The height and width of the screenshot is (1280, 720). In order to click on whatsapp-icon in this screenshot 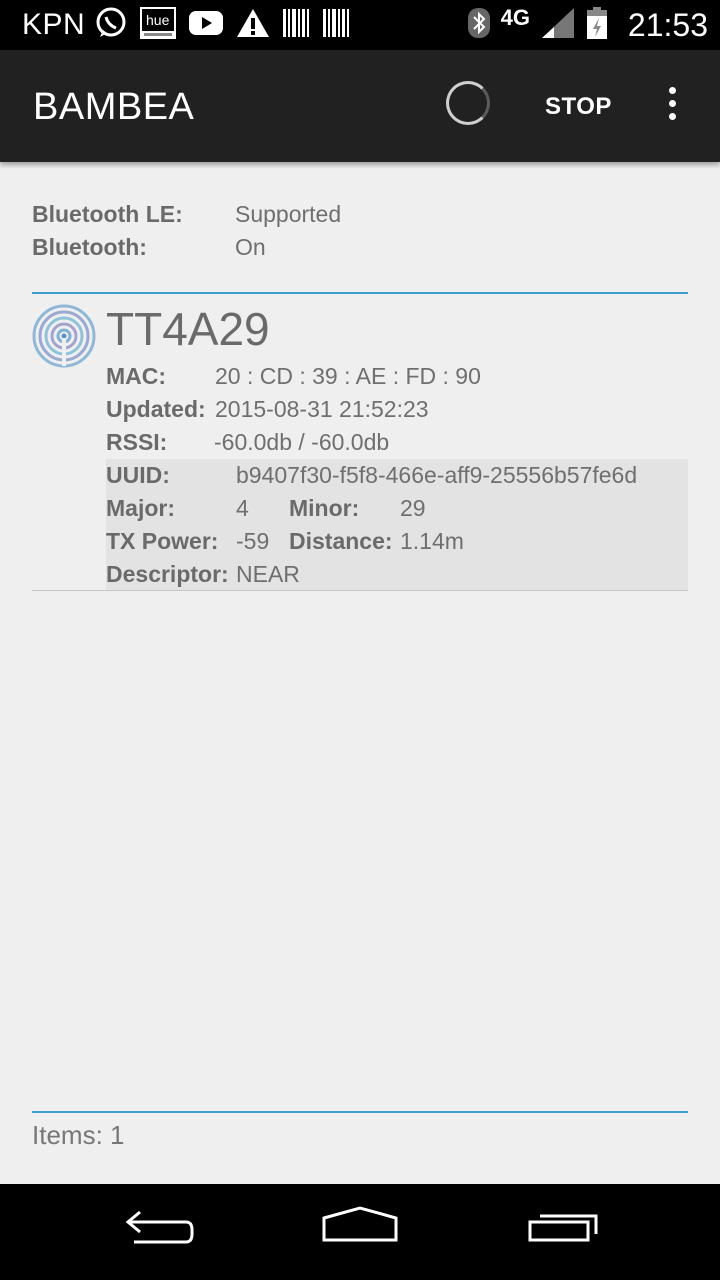, I will do `click(111, 25)`.